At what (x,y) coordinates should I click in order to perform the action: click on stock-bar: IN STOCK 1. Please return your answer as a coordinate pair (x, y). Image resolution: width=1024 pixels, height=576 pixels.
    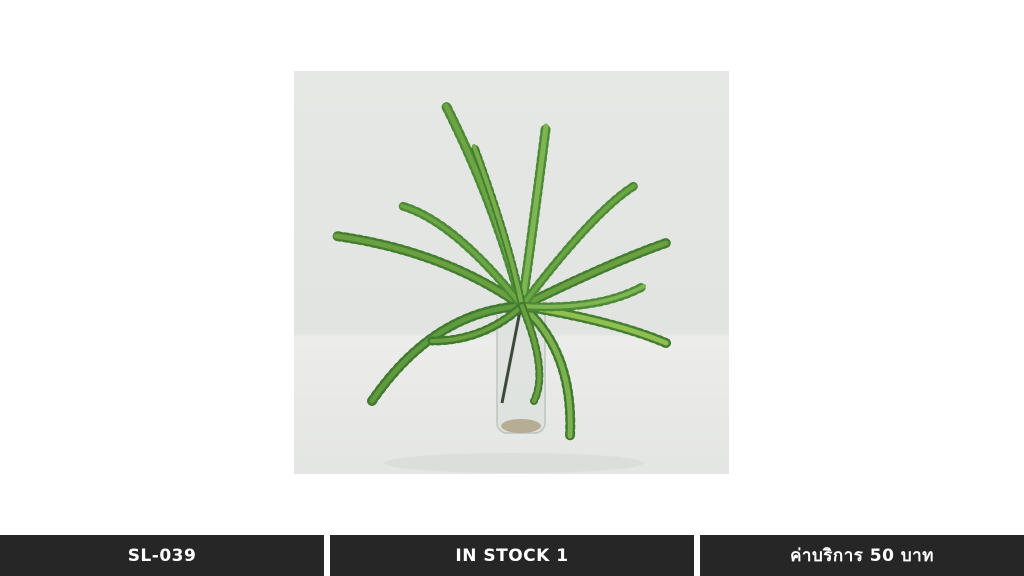
    Looking at the image, I should click on (512, 555).